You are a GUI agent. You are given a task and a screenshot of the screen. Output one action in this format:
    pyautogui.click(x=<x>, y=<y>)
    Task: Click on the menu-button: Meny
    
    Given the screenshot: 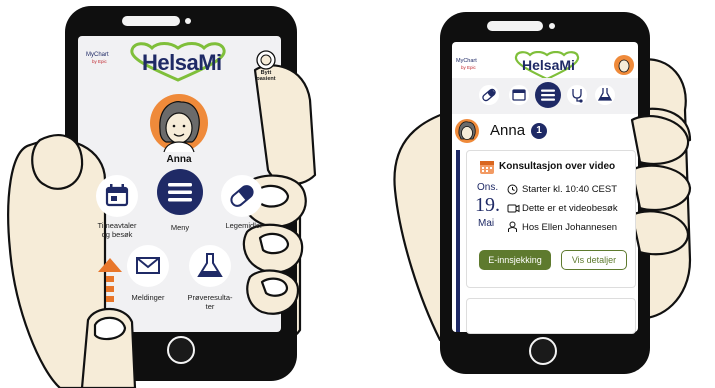 What is the action you would take?
    pyautogui.click(x=180, y=200)
    